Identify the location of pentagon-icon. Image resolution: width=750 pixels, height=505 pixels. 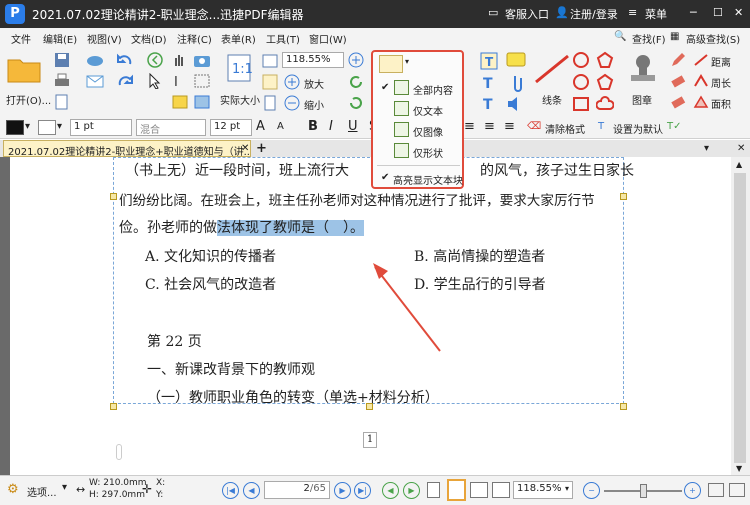
(605, 82).